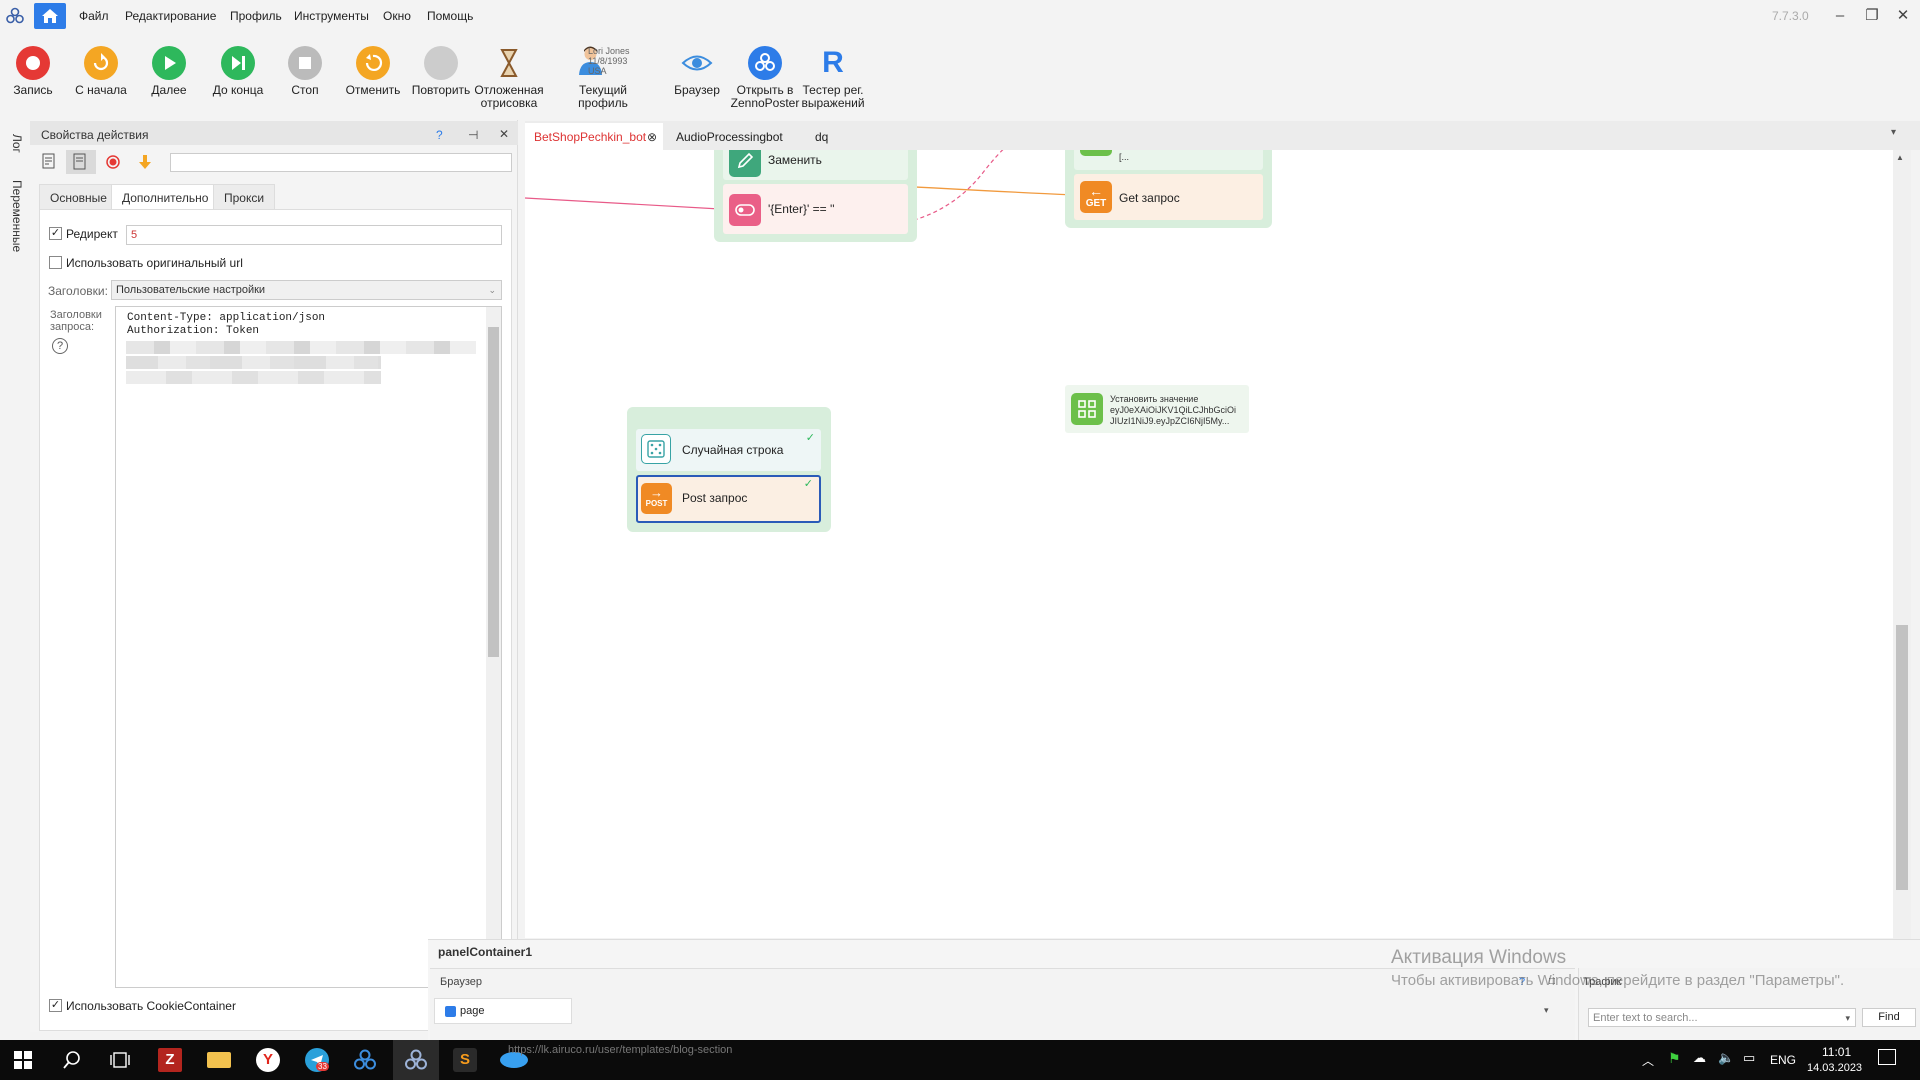 The image size is (1920, 1080). What do you see at coordinates (441, 78) in the screenshot?
I see `toolbar-button-6: Повторить` at bounding box center [441, 78].